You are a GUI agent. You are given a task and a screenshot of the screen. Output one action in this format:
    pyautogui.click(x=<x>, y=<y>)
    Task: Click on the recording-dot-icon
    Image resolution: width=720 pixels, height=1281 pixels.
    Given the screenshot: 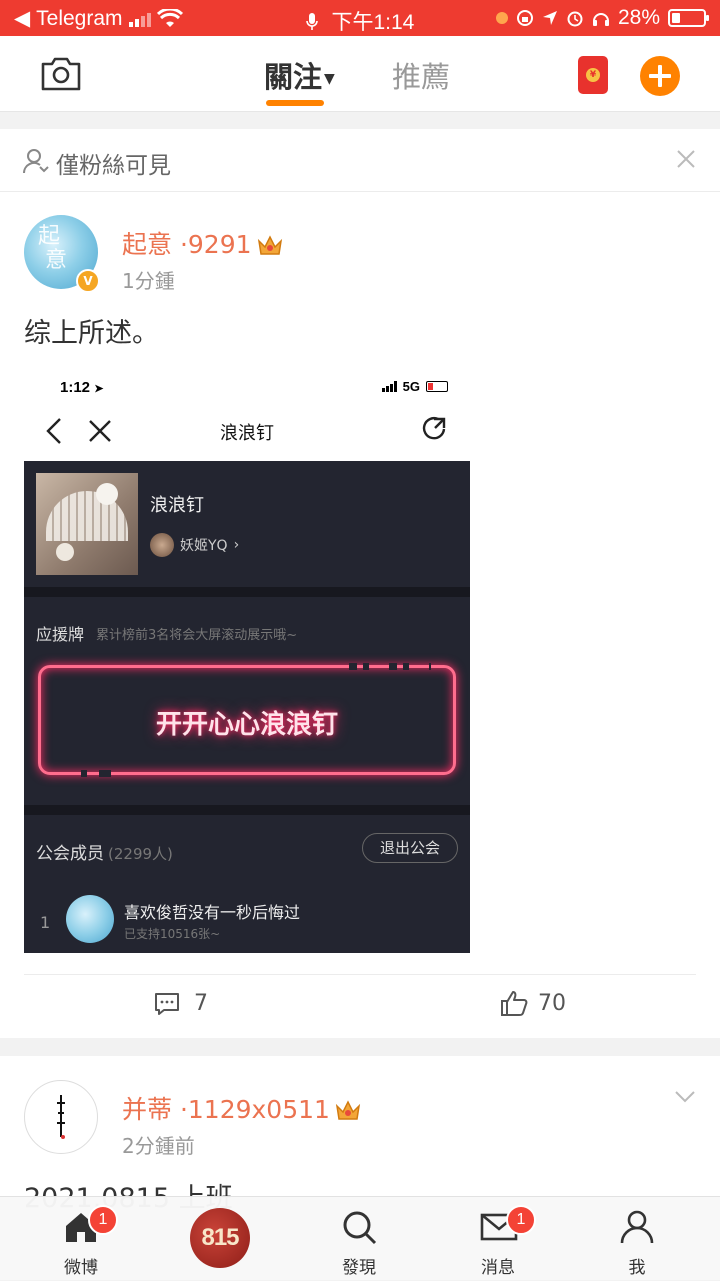 What is the action you would take?
    pyautogui.click(x=501, y=18)
    